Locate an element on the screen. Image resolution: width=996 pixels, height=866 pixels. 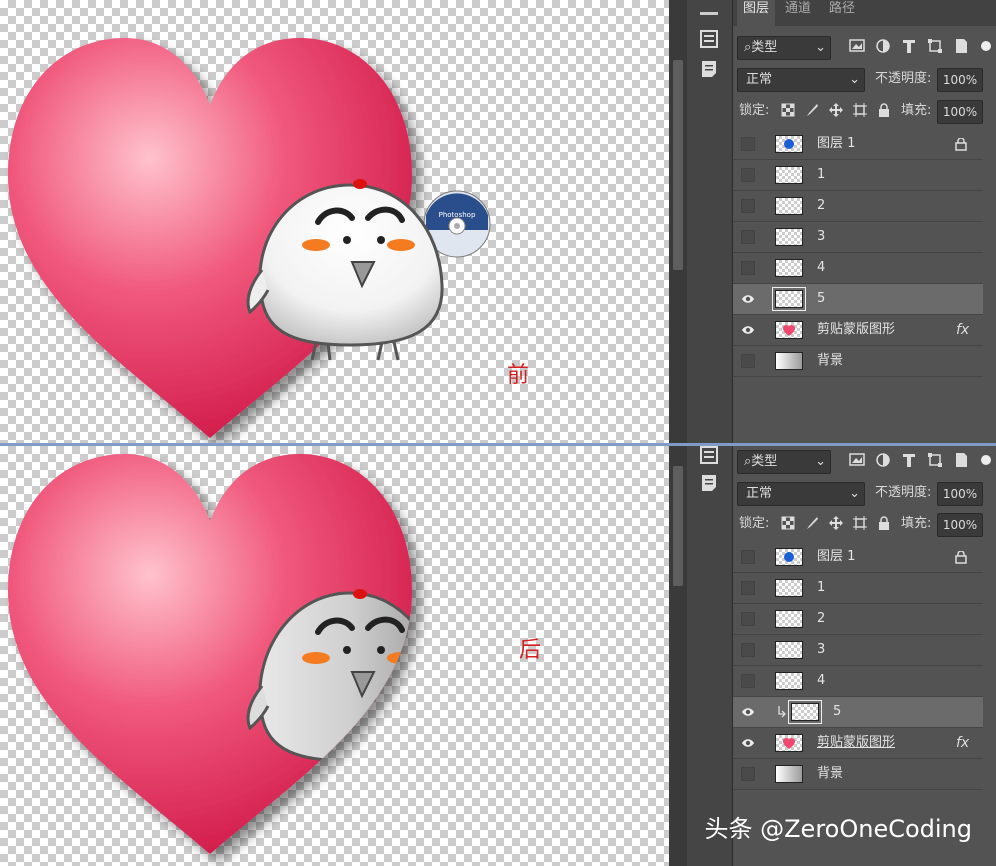
tab-paths: 路径 is located at coordinates (842, 13).